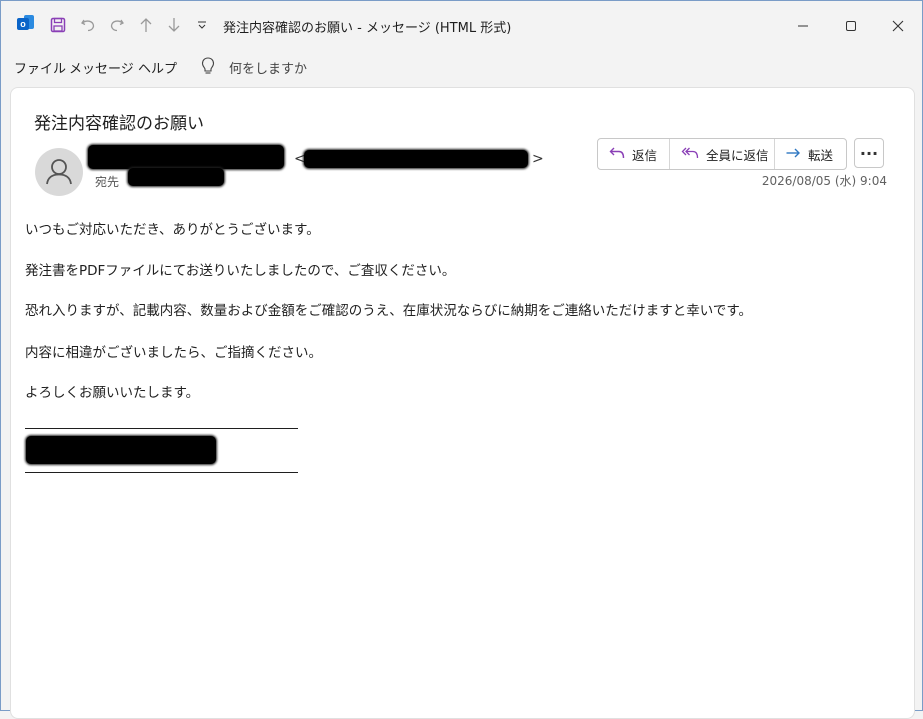 This screenshot has width=923, height=719. I want to click on window-title: 発注内容確認のお願い - メッセージ (HTML 形式), so click(367, 28).